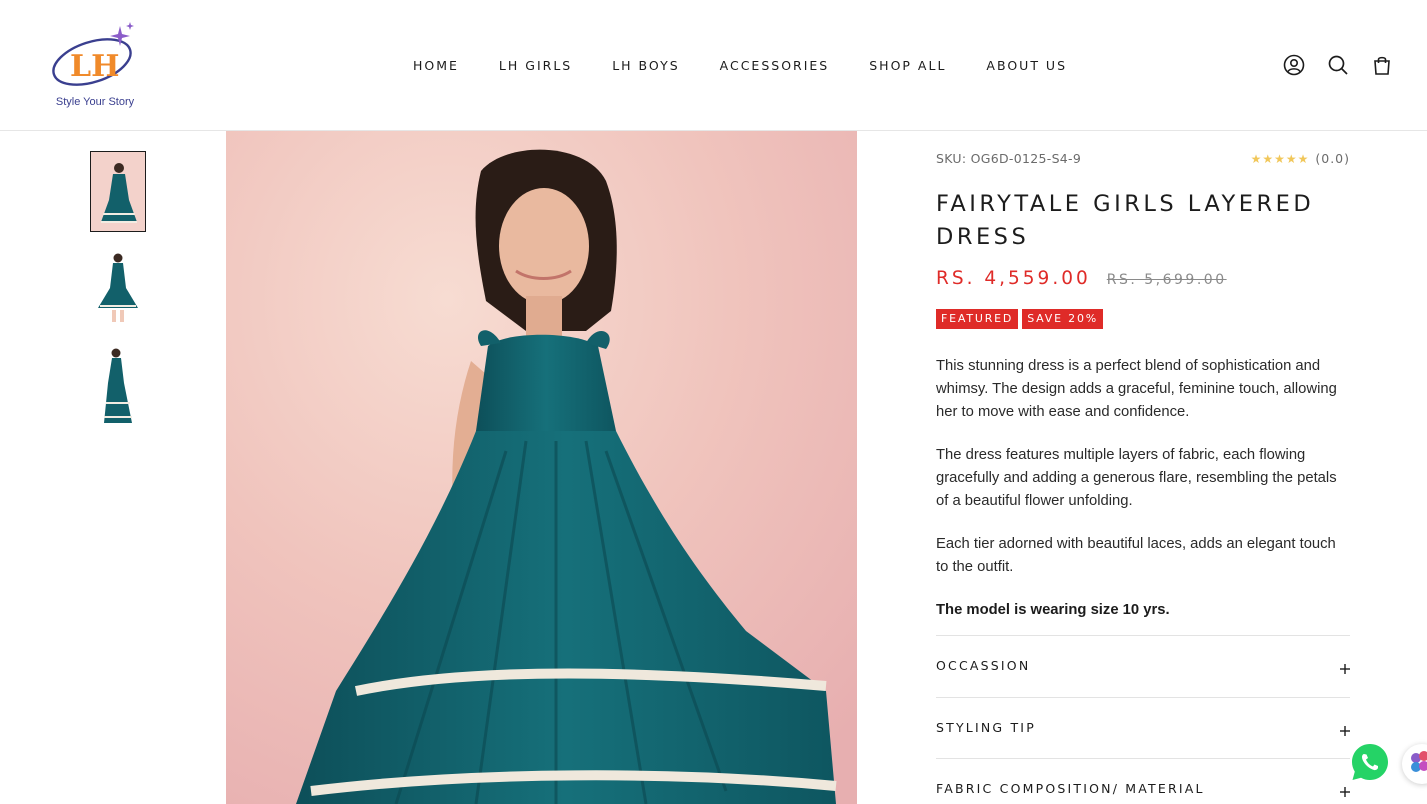 This screenshot has width=1427, height=804. What do you see at coordinates (95, 102) in the screenshot?
I see `brand-tagline: Style Your Story` at bounding box center [95, 102].